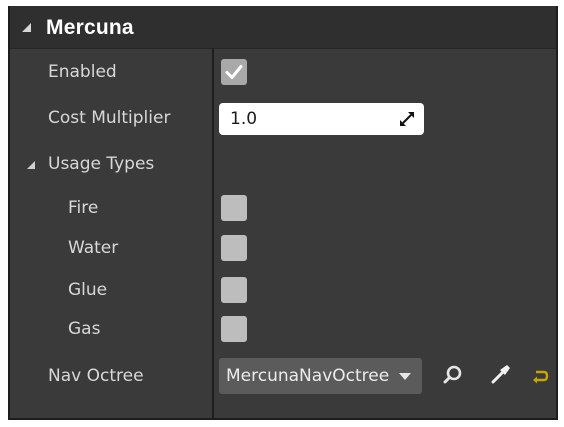 This screenshot has width=564, height=427. I want to click on nav-octree-label: Nav Octree, so click(96, 376).